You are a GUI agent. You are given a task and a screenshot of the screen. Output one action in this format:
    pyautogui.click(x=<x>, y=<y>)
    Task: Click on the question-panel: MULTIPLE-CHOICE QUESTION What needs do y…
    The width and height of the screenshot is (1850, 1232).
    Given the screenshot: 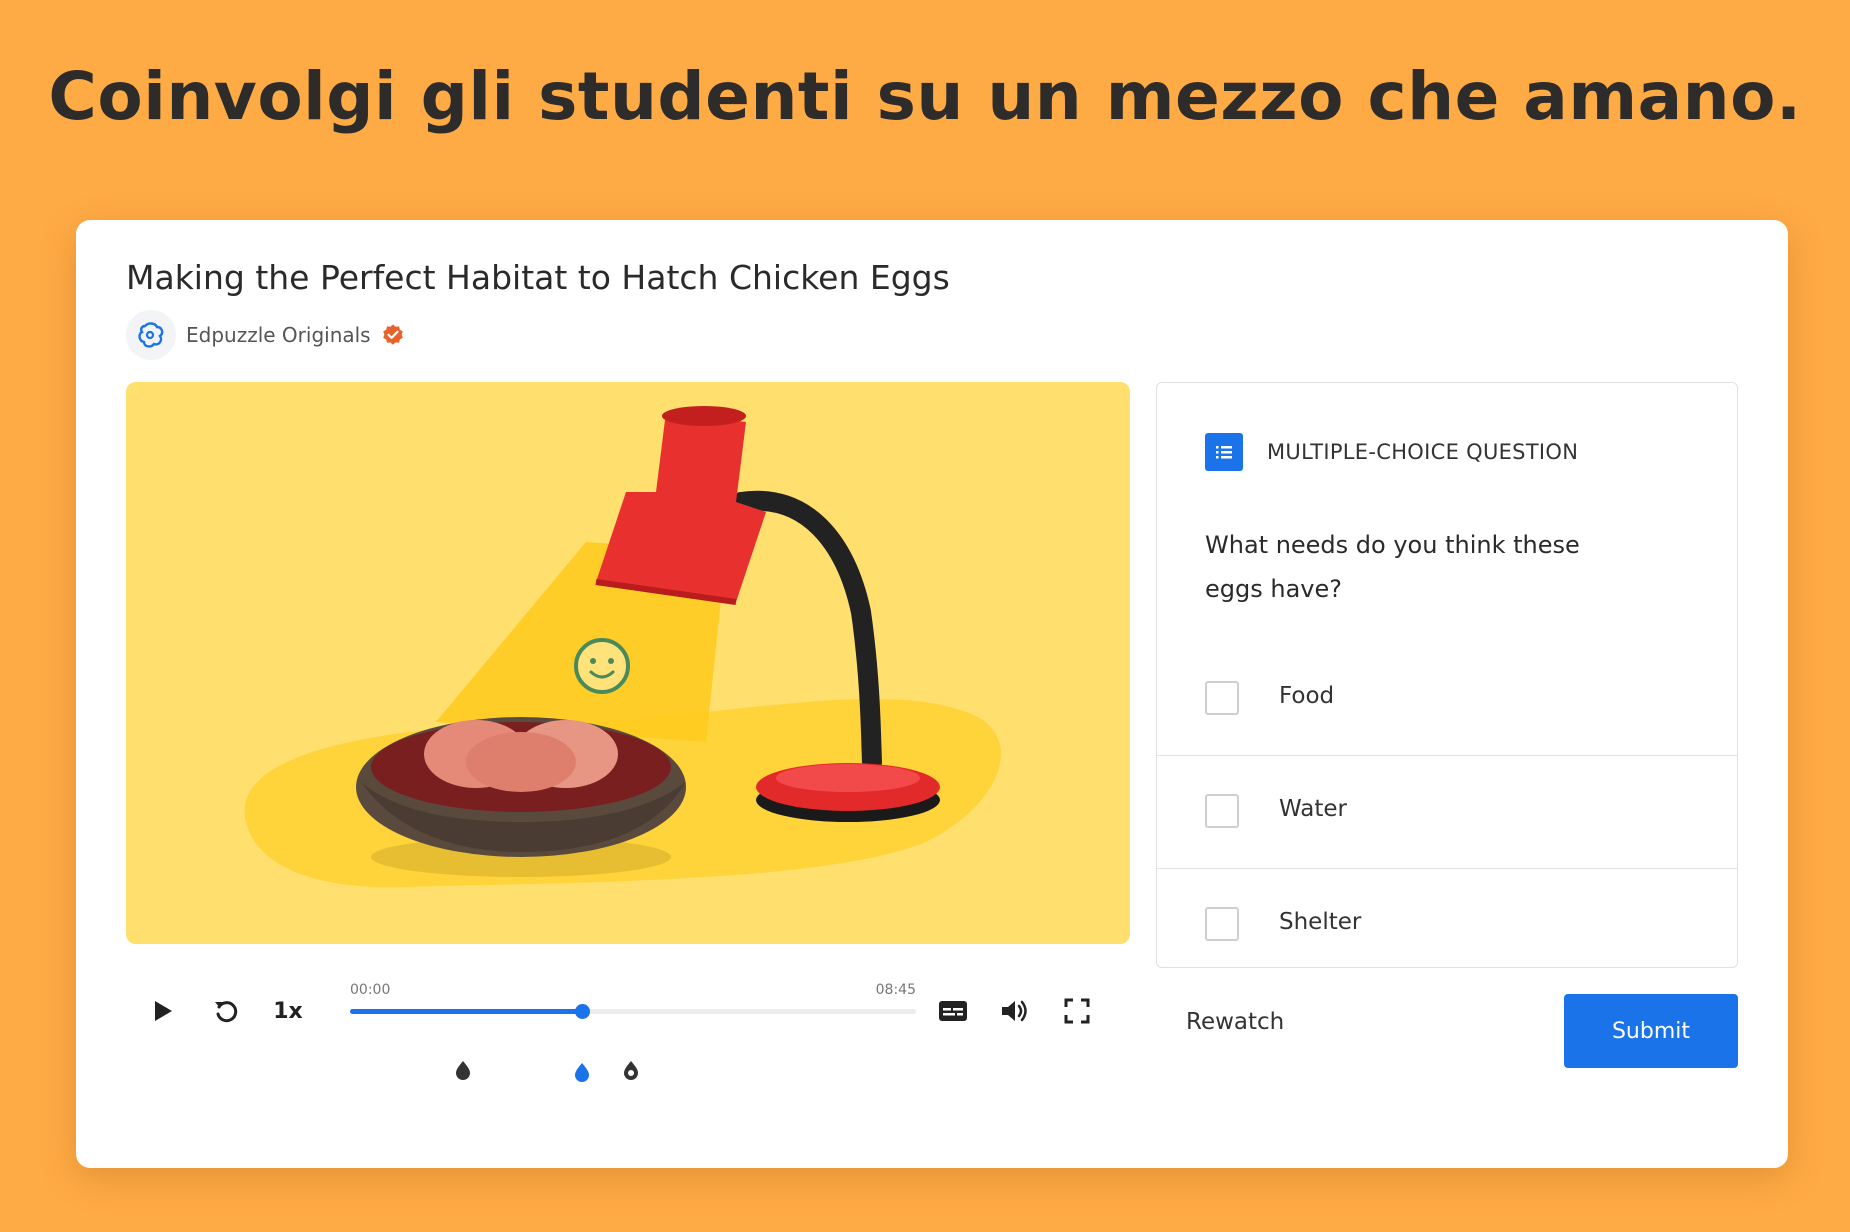 What is the action you would take?
    pyautogui.click(x=1447, y=675)
    